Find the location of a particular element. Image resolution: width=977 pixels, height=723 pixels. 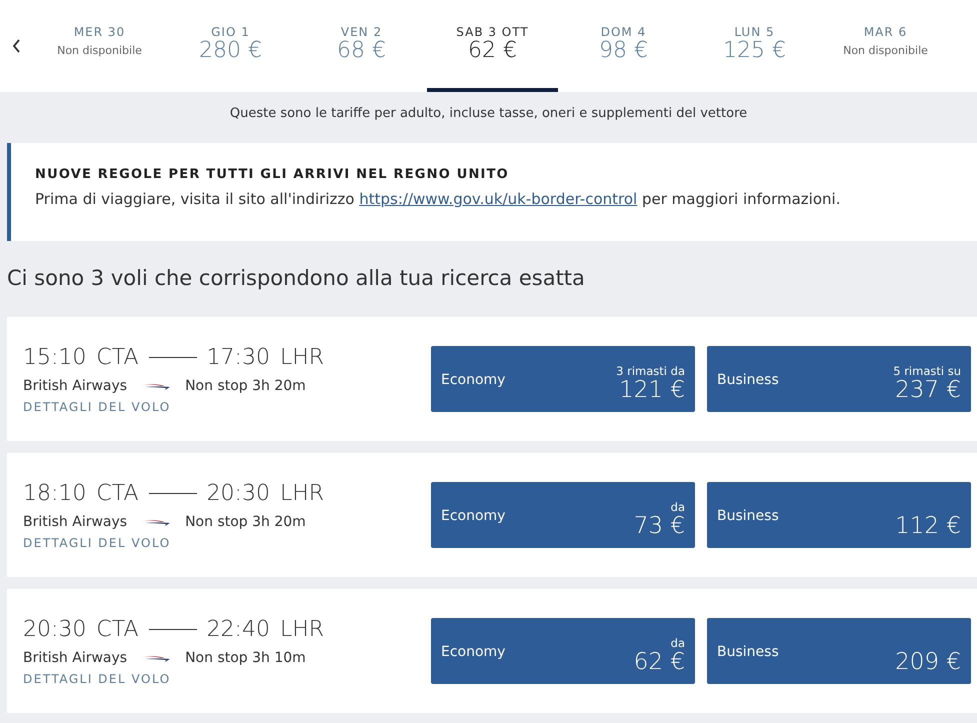

date-price: 98 € is located at coordinates (623, 51).